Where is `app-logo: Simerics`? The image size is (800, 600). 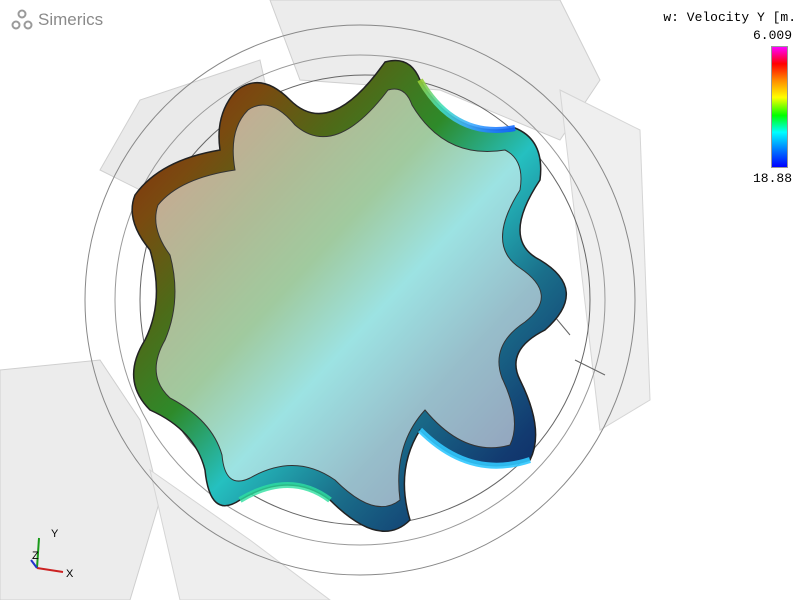 app-logo: Simerics is located at coordinates (56, 20).